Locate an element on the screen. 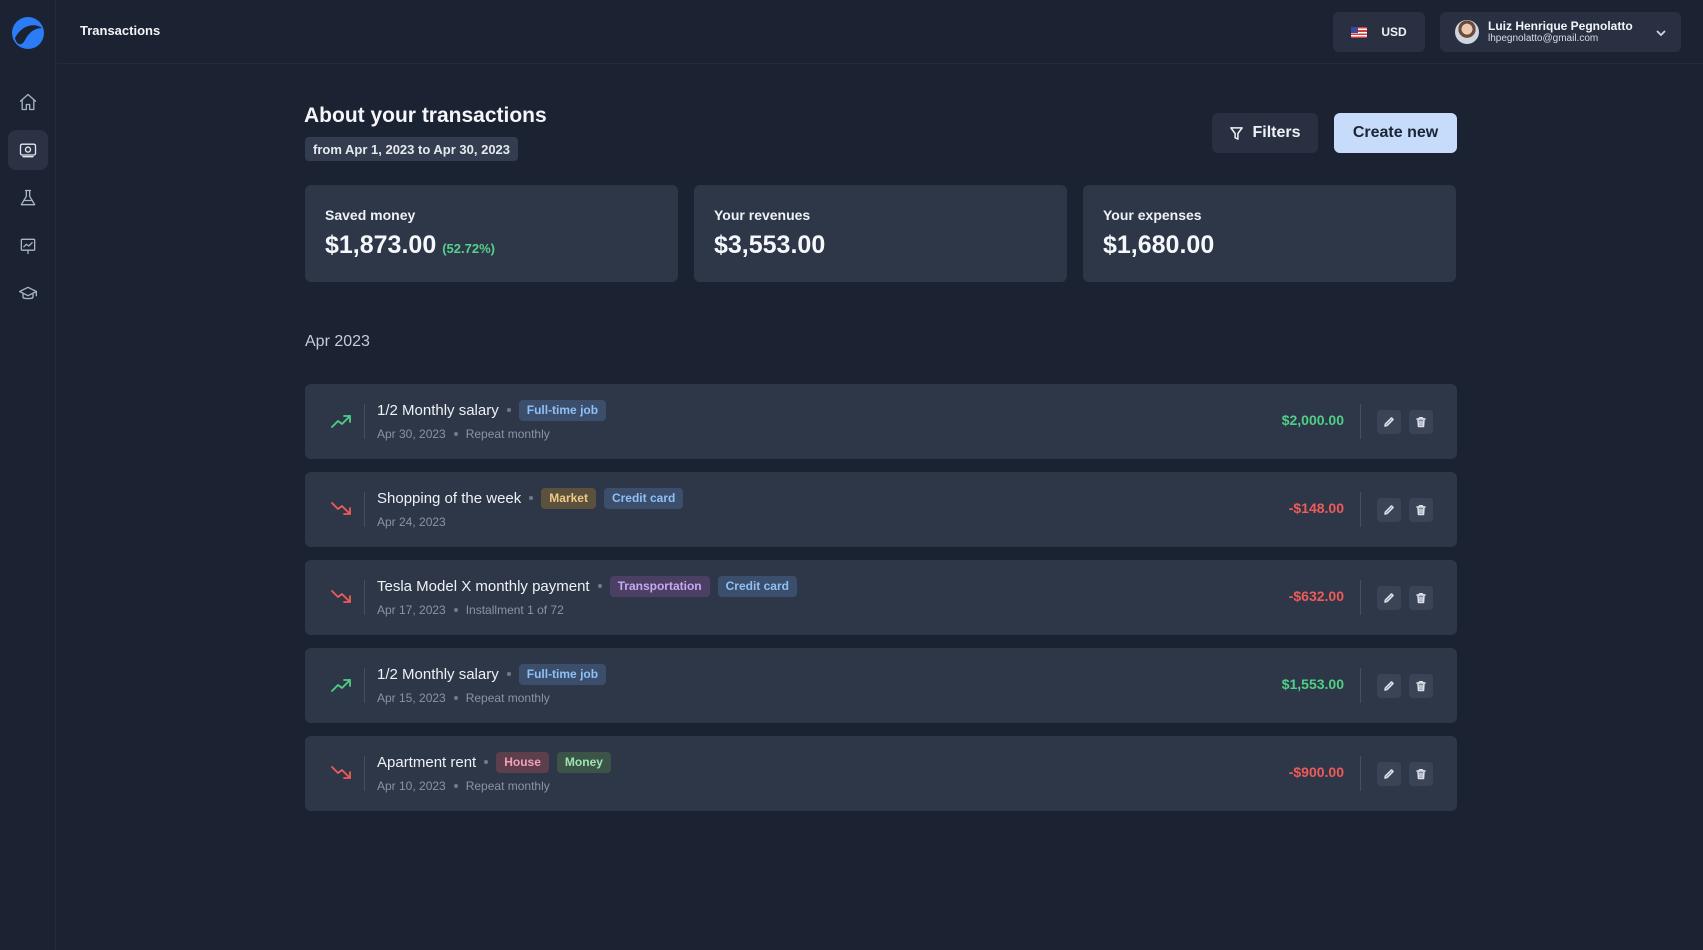  app-logo-icon is located at coordinates (28, 33).